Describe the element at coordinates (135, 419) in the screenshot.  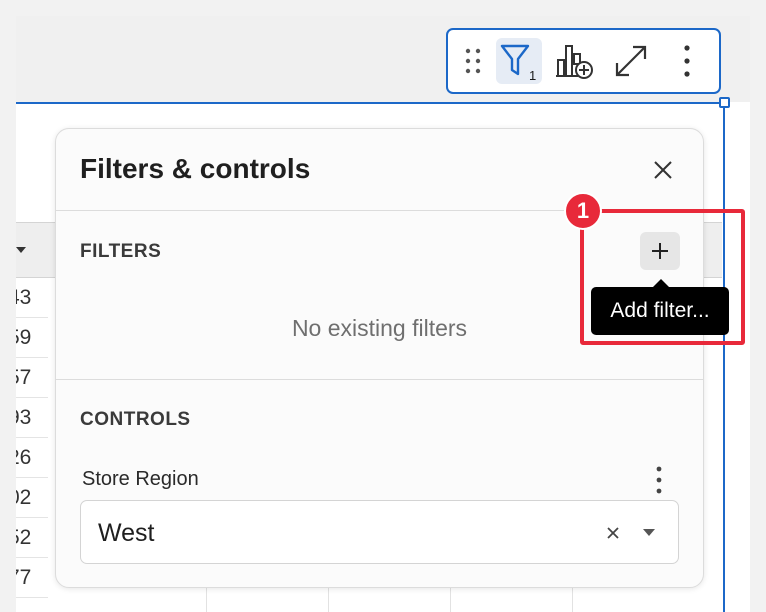
I see `controls-section-label: CONTROLS` at that location.